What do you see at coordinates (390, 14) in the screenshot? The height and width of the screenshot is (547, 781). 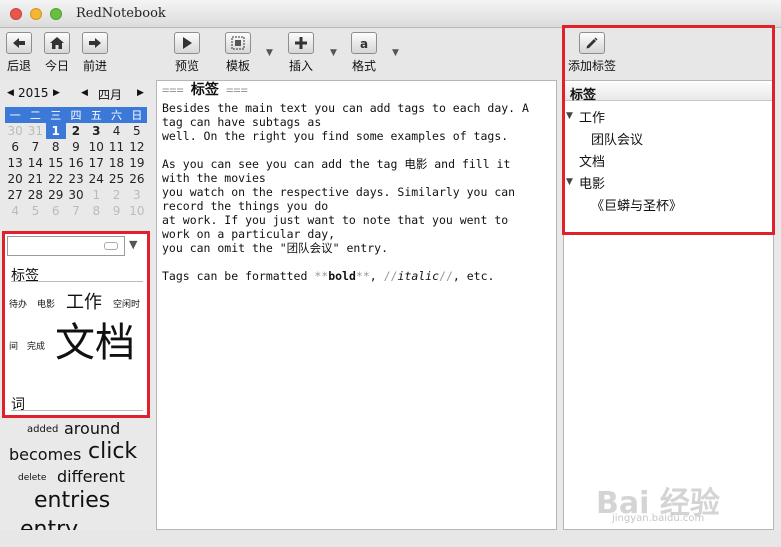 I see `title-bar: RedNotebook` at bounding box center [390, 14].